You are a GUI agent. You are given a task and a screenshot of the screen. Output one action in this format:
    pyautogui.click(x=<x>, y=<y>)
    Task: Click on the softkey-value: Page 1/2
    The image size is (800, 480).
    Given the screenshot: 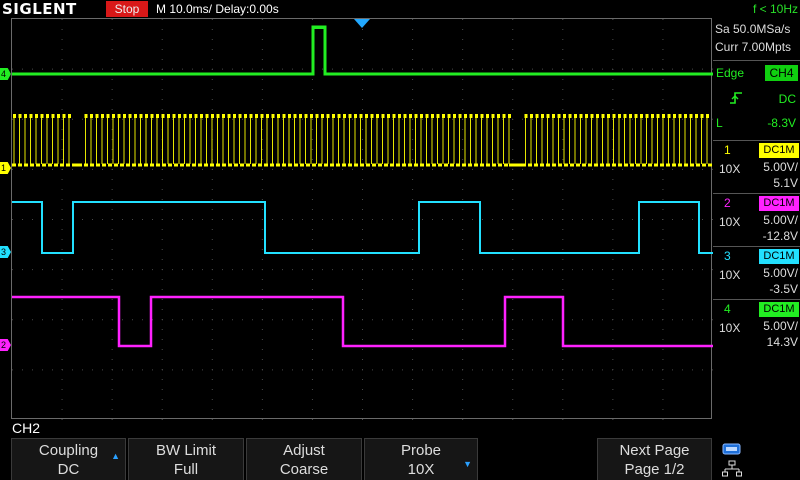 What is the action you would take?
    pyautogui.click(x=654, y=469)
    